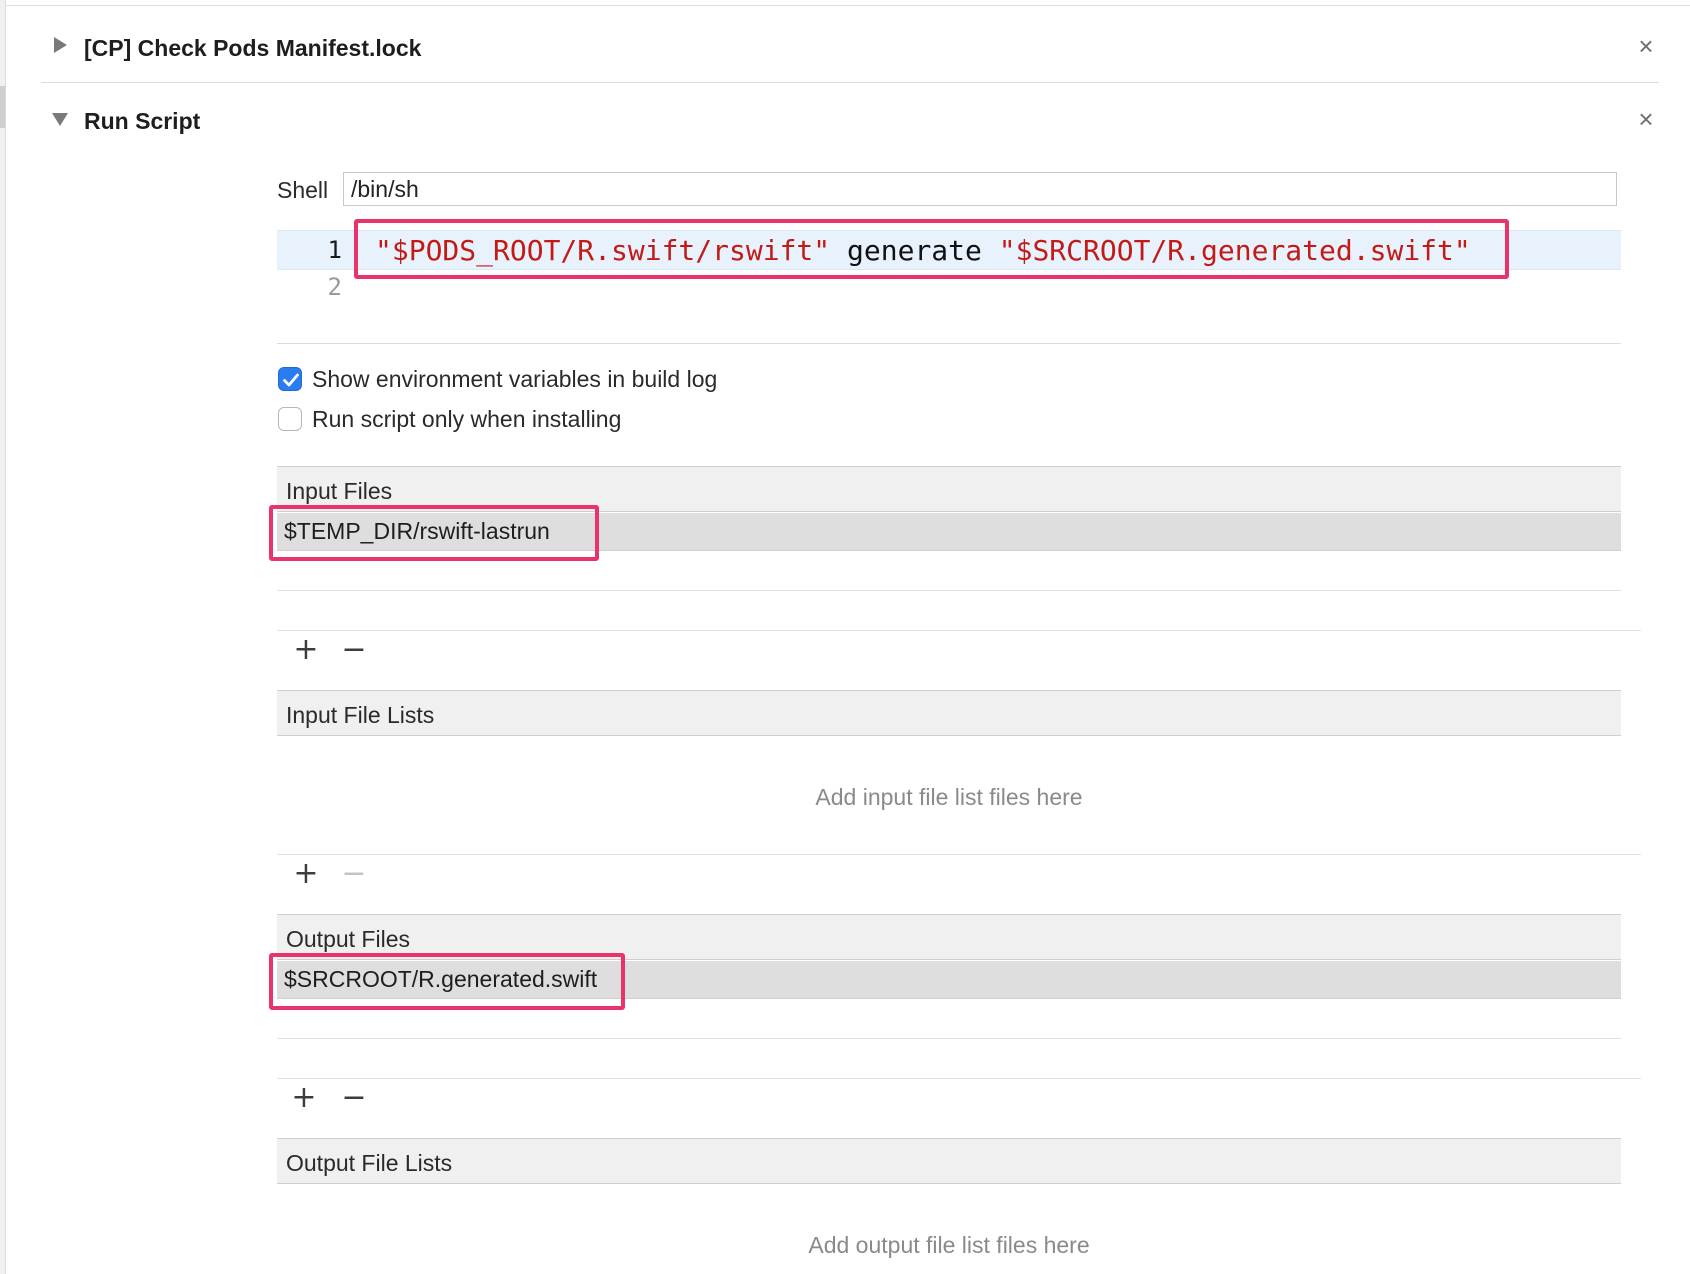 The image size is (1690, 1274). I want to click on phase-divider, so click(850, 82).